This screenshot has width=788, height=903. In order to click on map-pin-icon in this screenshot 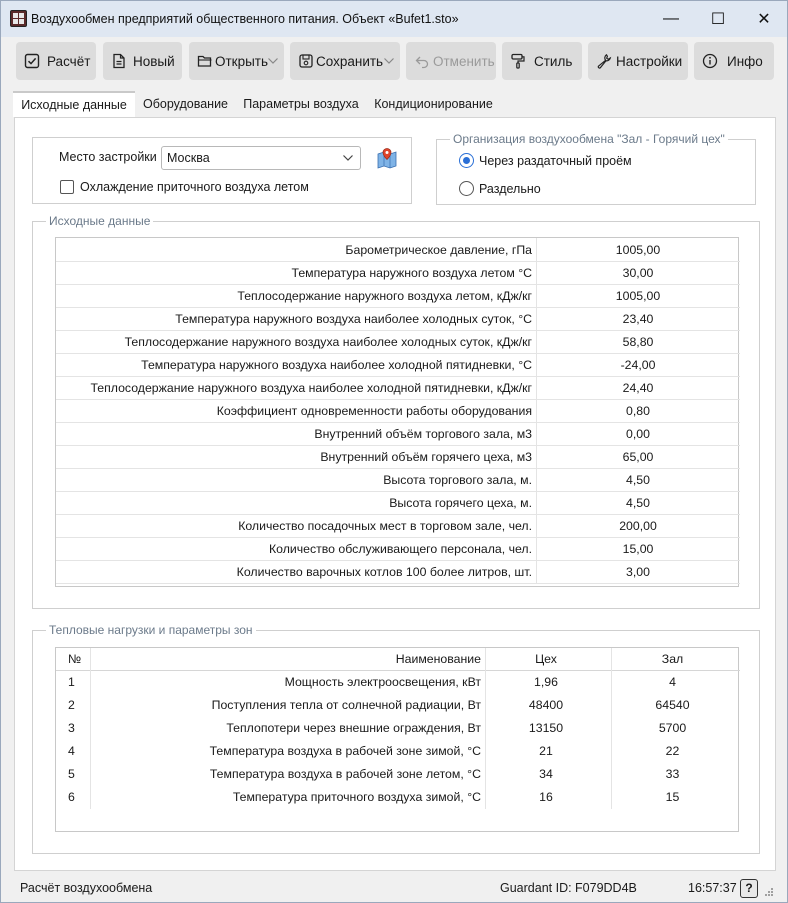, I will do `click(387, 158)`.